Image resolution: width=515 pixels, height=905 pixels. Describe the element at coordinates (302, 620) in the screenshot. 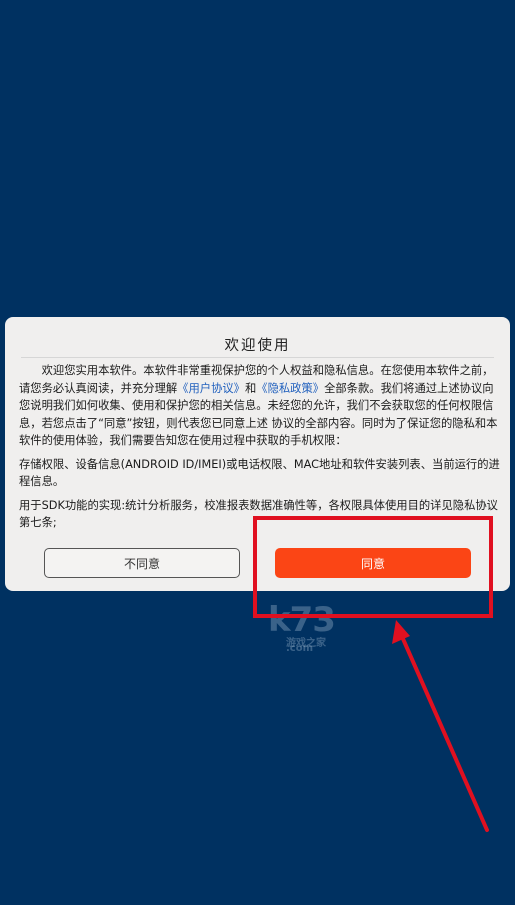

I see `watermark-logo-text: k73` at that location.